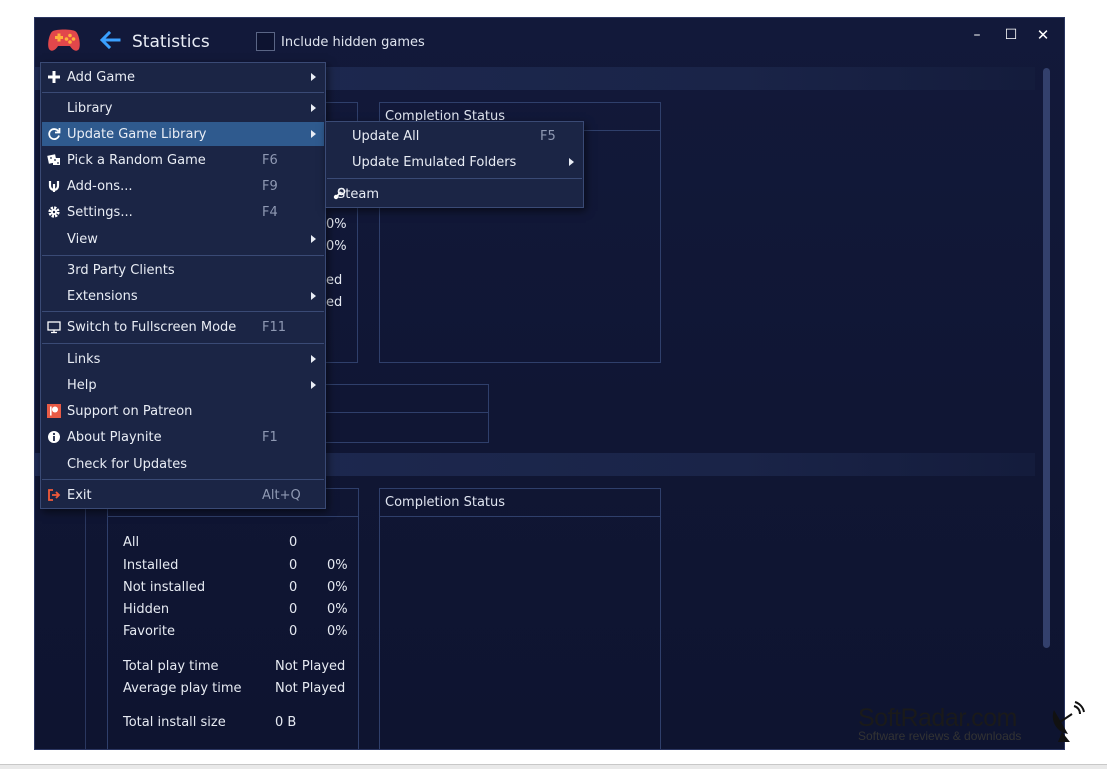  What do you see at coordinates (183, 495) in the screenshot?
I see `menu-item-exit: Exit Alt+Q` at bounding box center [183, 495].